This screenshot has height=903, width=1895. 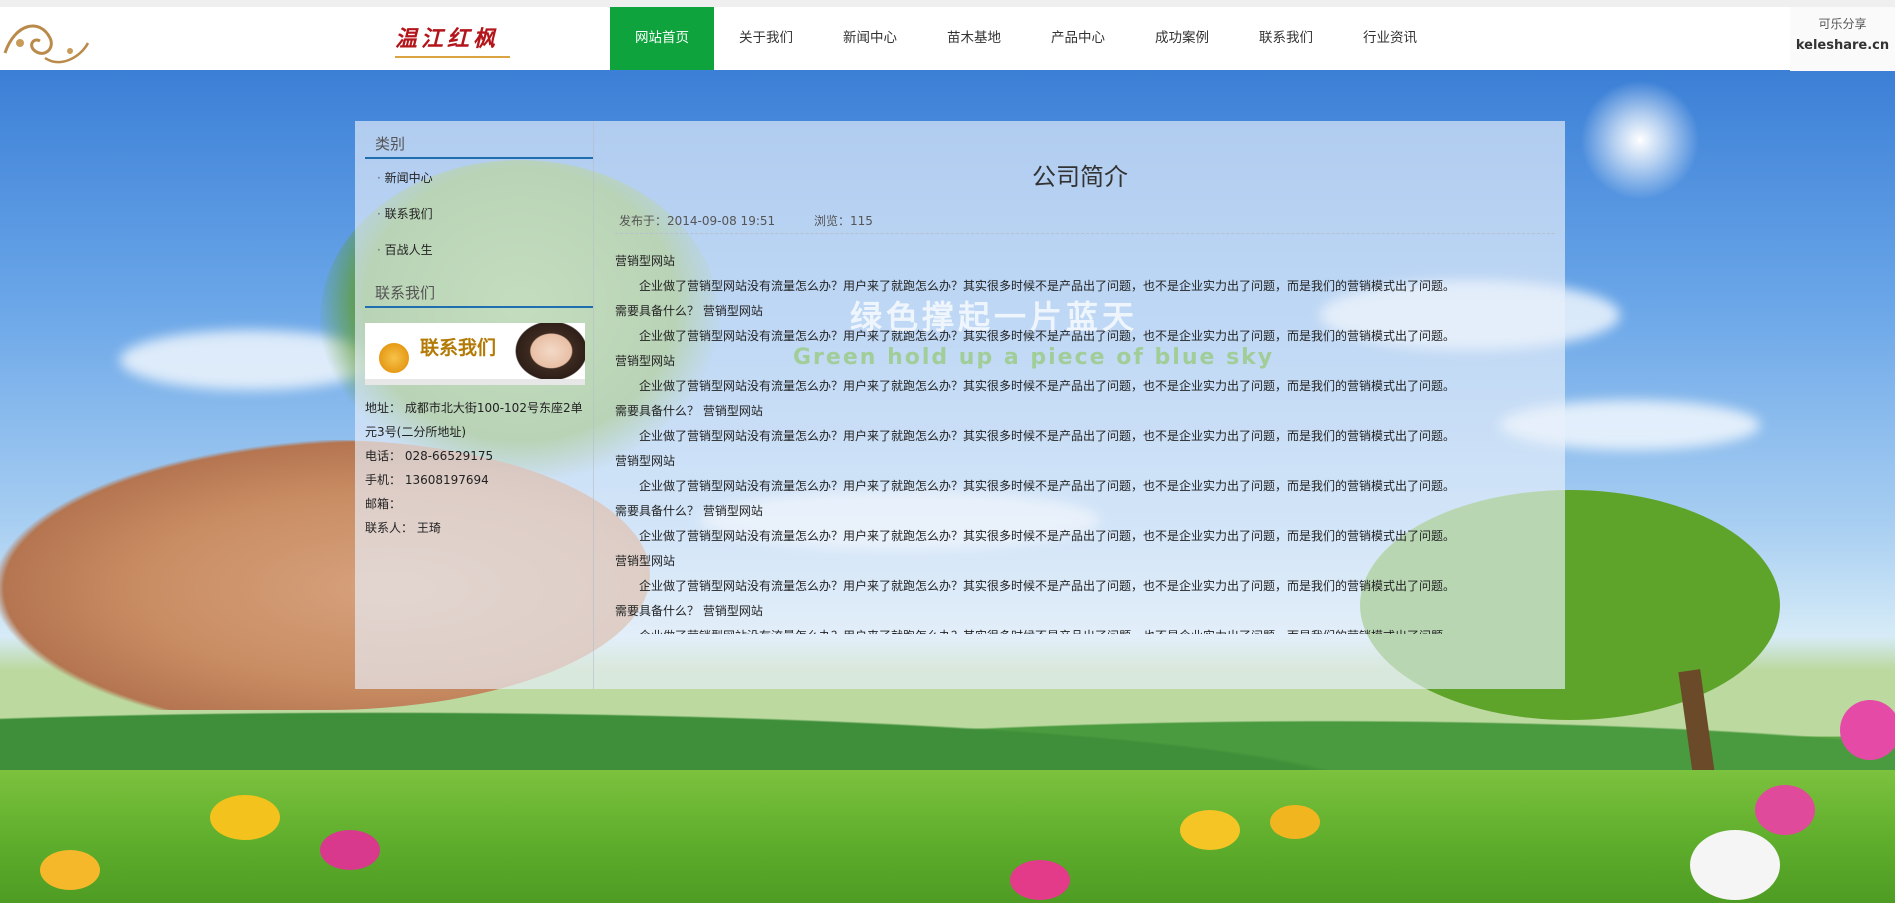 I want to click on share-site: keleshare.cn, so click(x=1842, y=45).